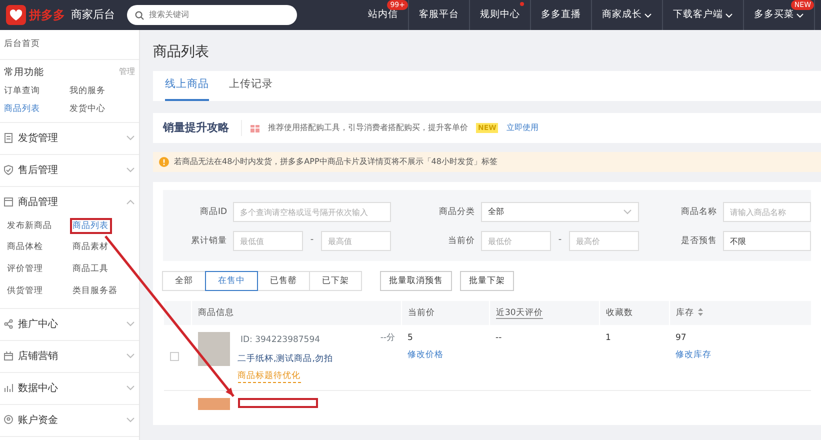 This screenshot has height=440, width=821. What do you see at coordinates (368, 128) in the screenshot?
I see `promo-text: 推荐使用搭配购工具，引导消费者搭配购买，提升客单价` at bounding box center [368, 128].